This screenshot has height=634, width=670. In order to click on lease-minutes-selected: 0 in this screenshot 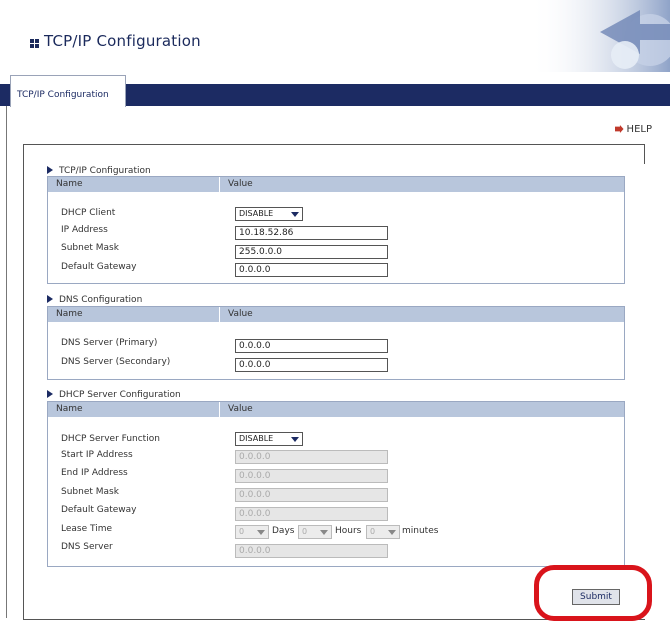, I will do `click(373, 531)`.